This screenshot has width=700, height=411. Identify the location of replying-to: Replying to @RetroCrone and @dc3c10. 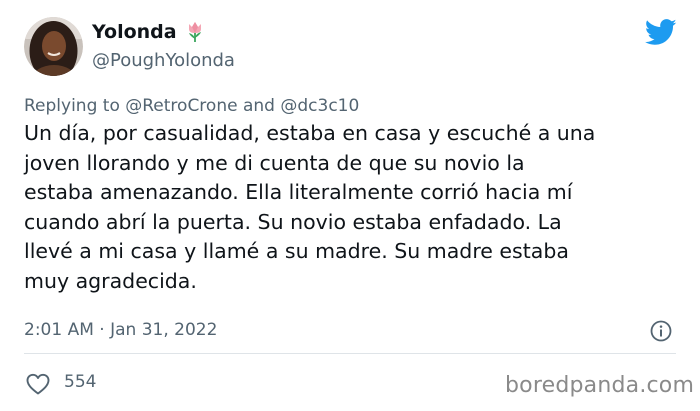
(191, 106).